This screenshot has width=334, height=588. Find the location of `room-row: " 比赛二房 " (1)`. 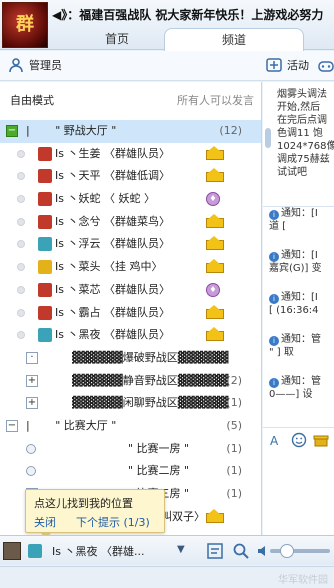

room-row: " 比赛二房 " (1) is located at coordinates (130, 471).